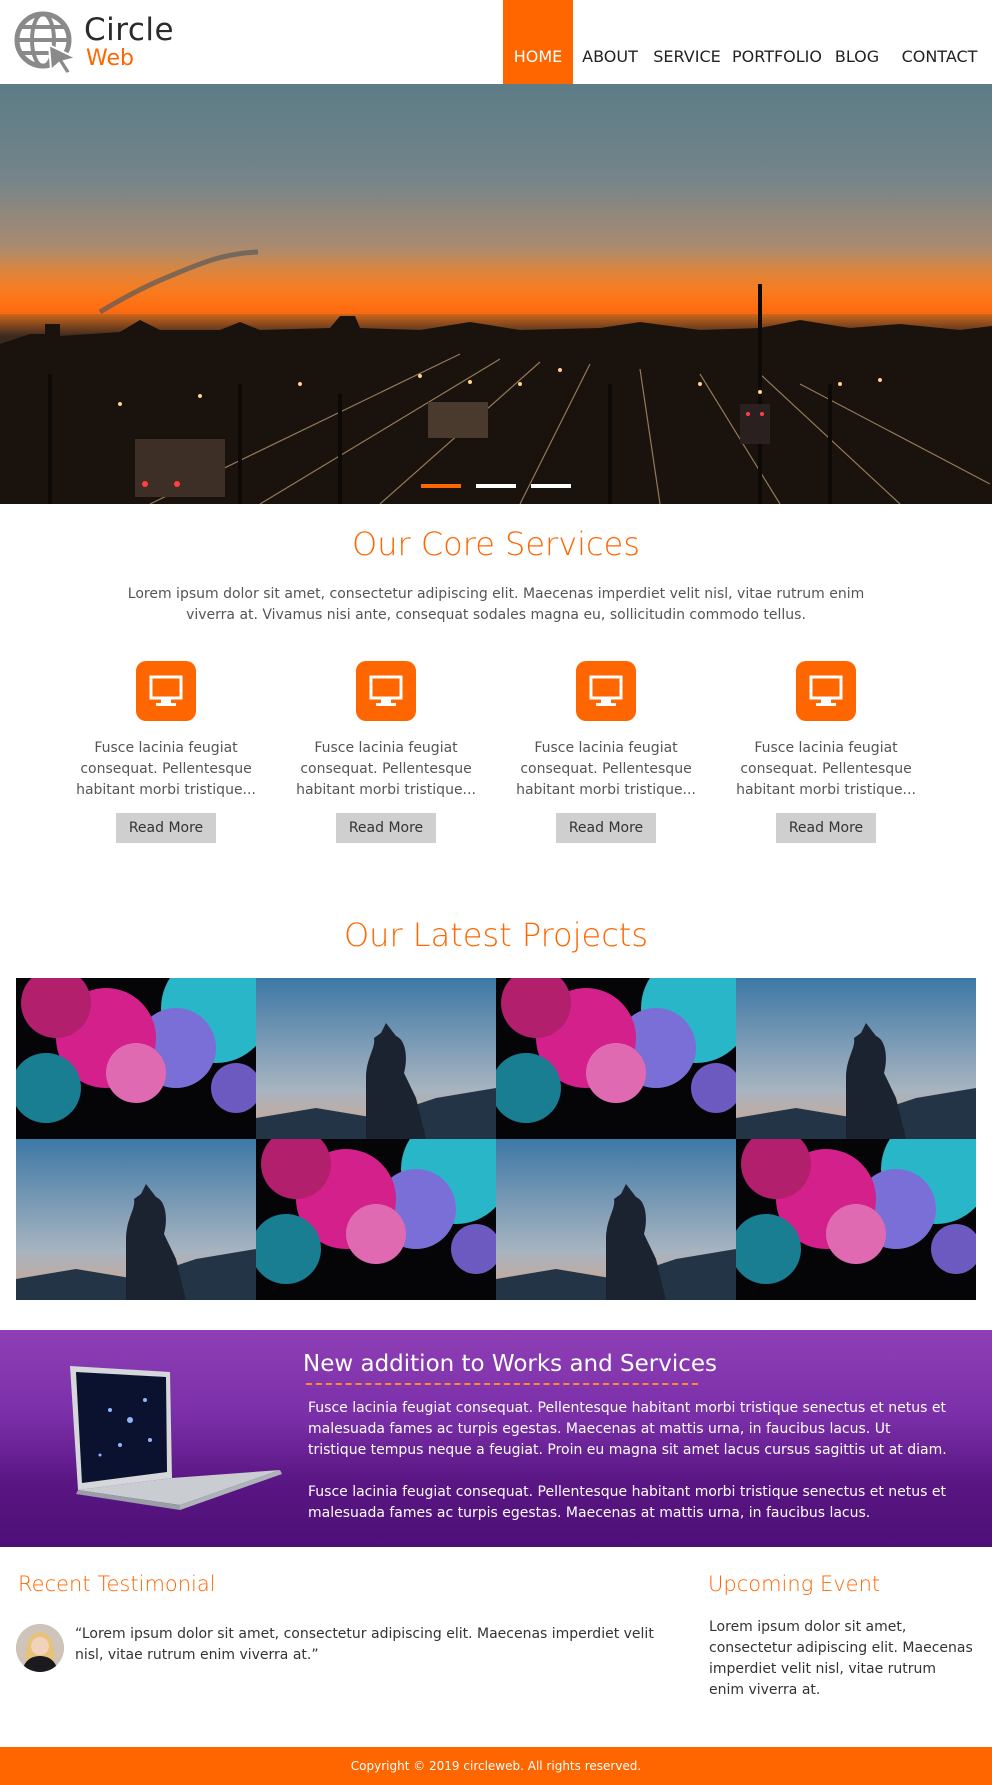 The image size is (992, 1785). I want to click on nav-about: ABOUT, so click(610, 42).